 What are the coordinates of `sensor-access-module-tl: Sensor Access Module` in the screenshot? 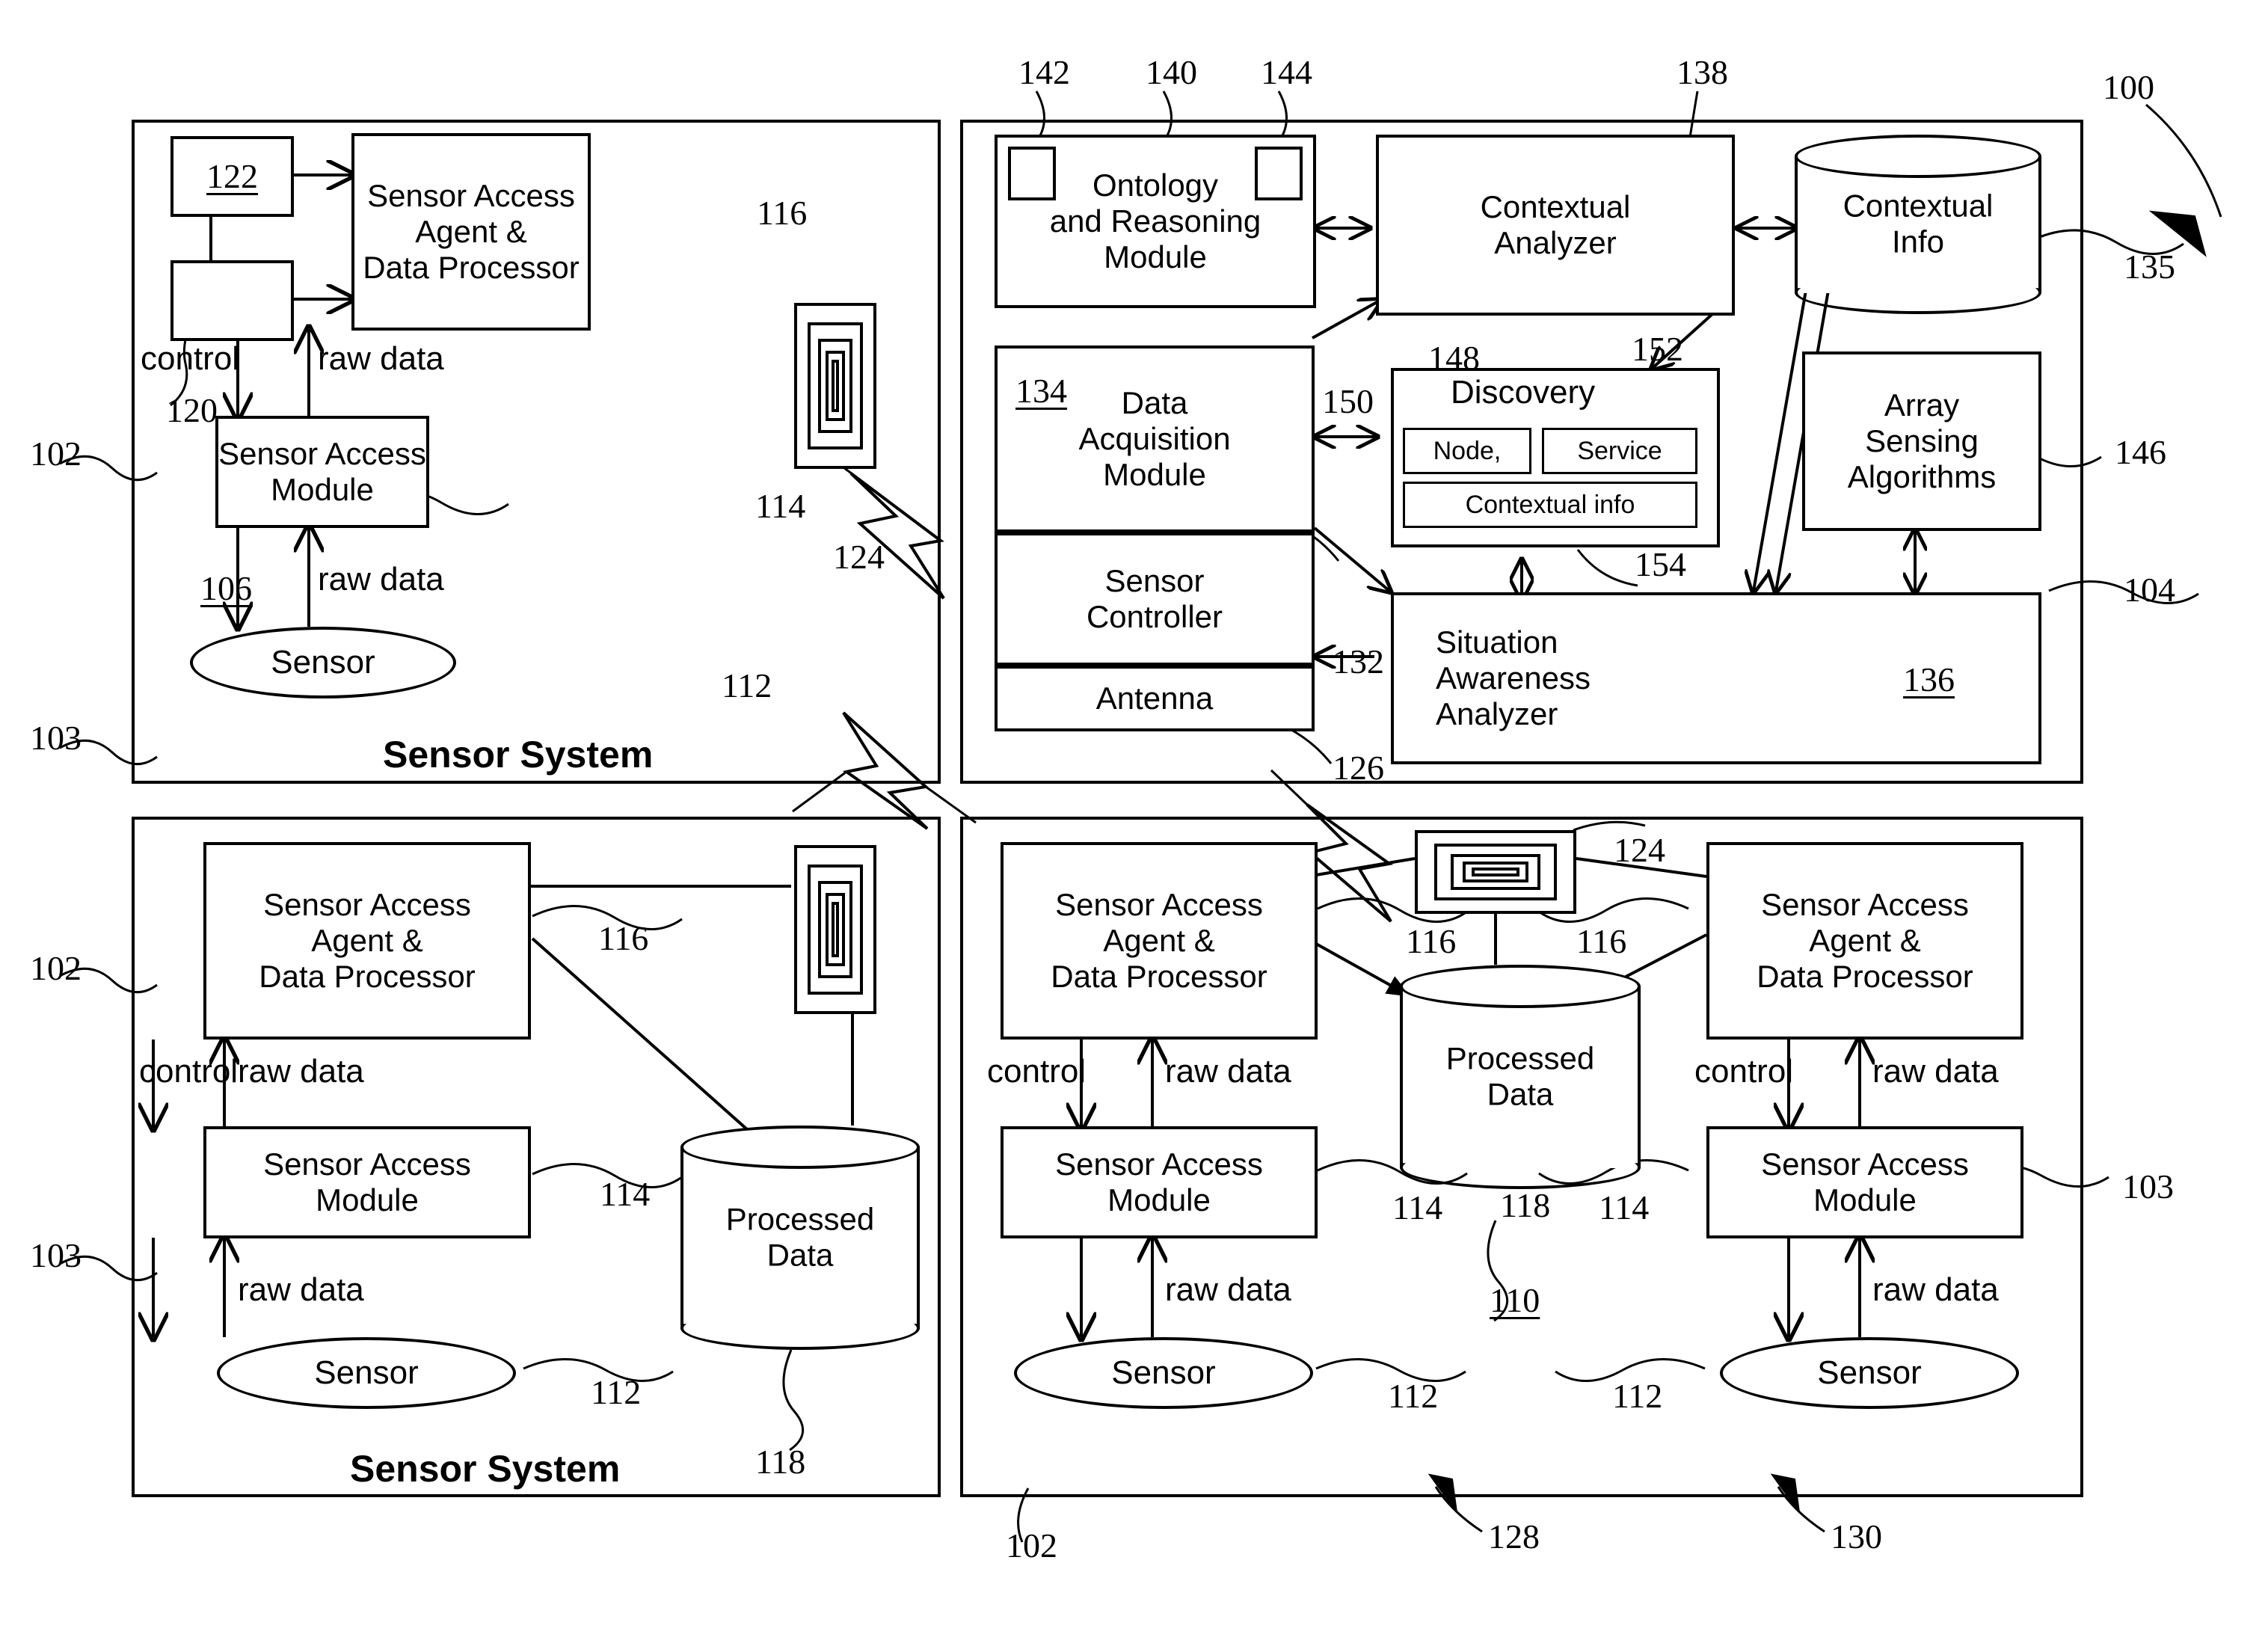 It's located at (322, 472).